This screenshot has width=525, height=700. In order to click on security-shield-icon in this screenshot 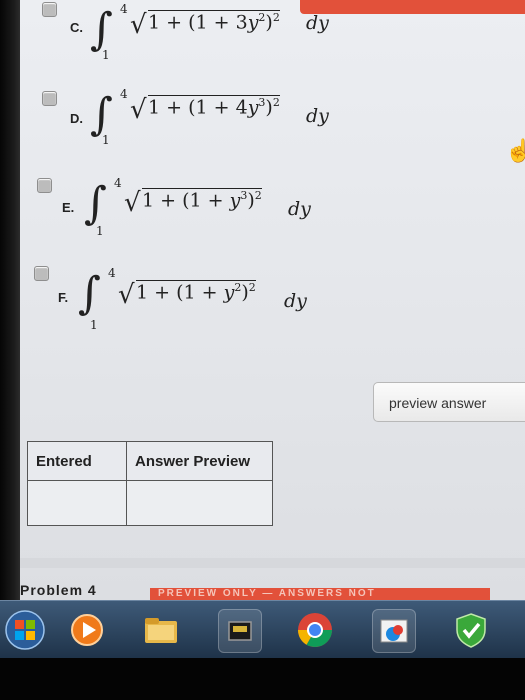, I will do `click(471, 630)`.